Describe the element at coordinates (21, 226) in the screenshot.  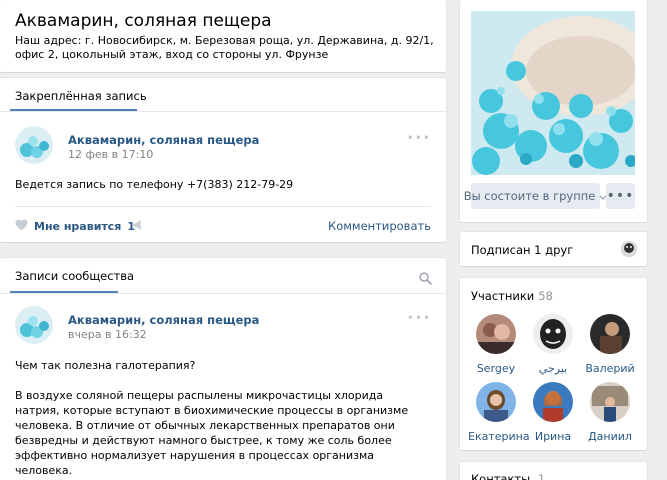
I see `heart-icon` at that location.